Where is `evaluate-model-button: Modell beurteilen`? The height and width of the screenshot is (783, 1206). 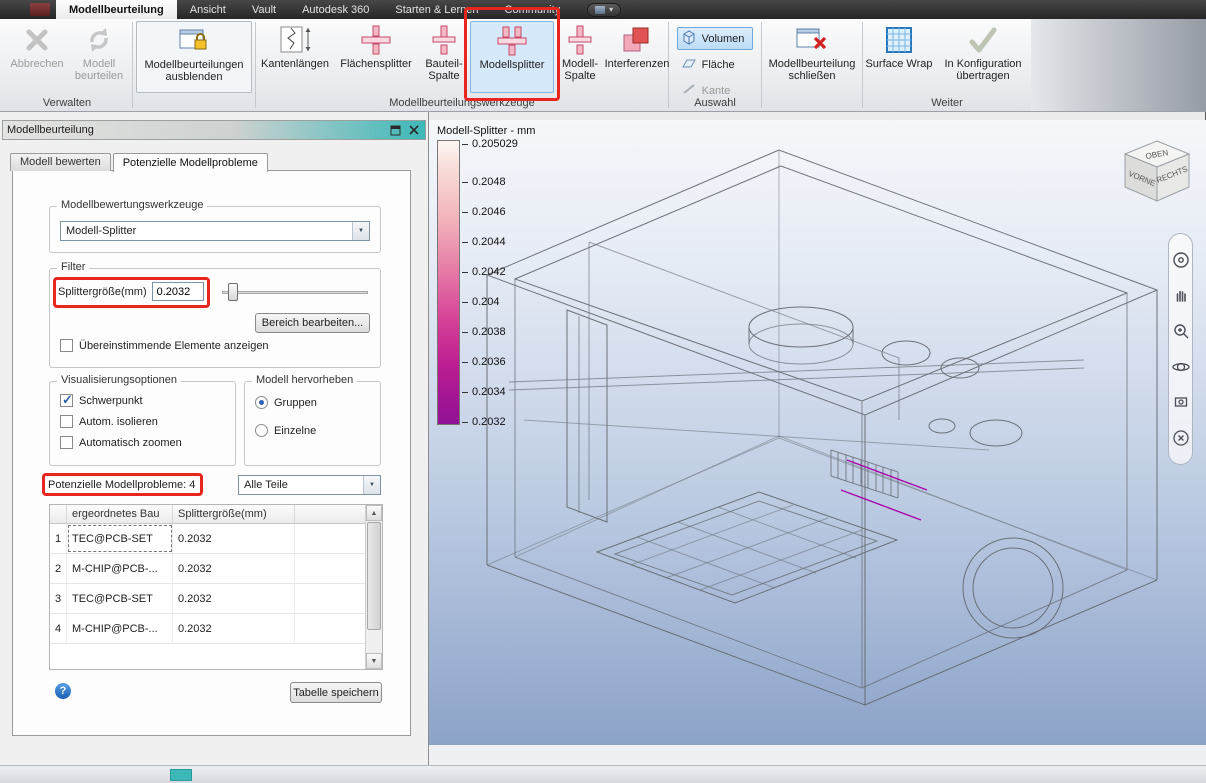 evaluate-model-button: Modell beurteilen is located at coordinates (99, 57).